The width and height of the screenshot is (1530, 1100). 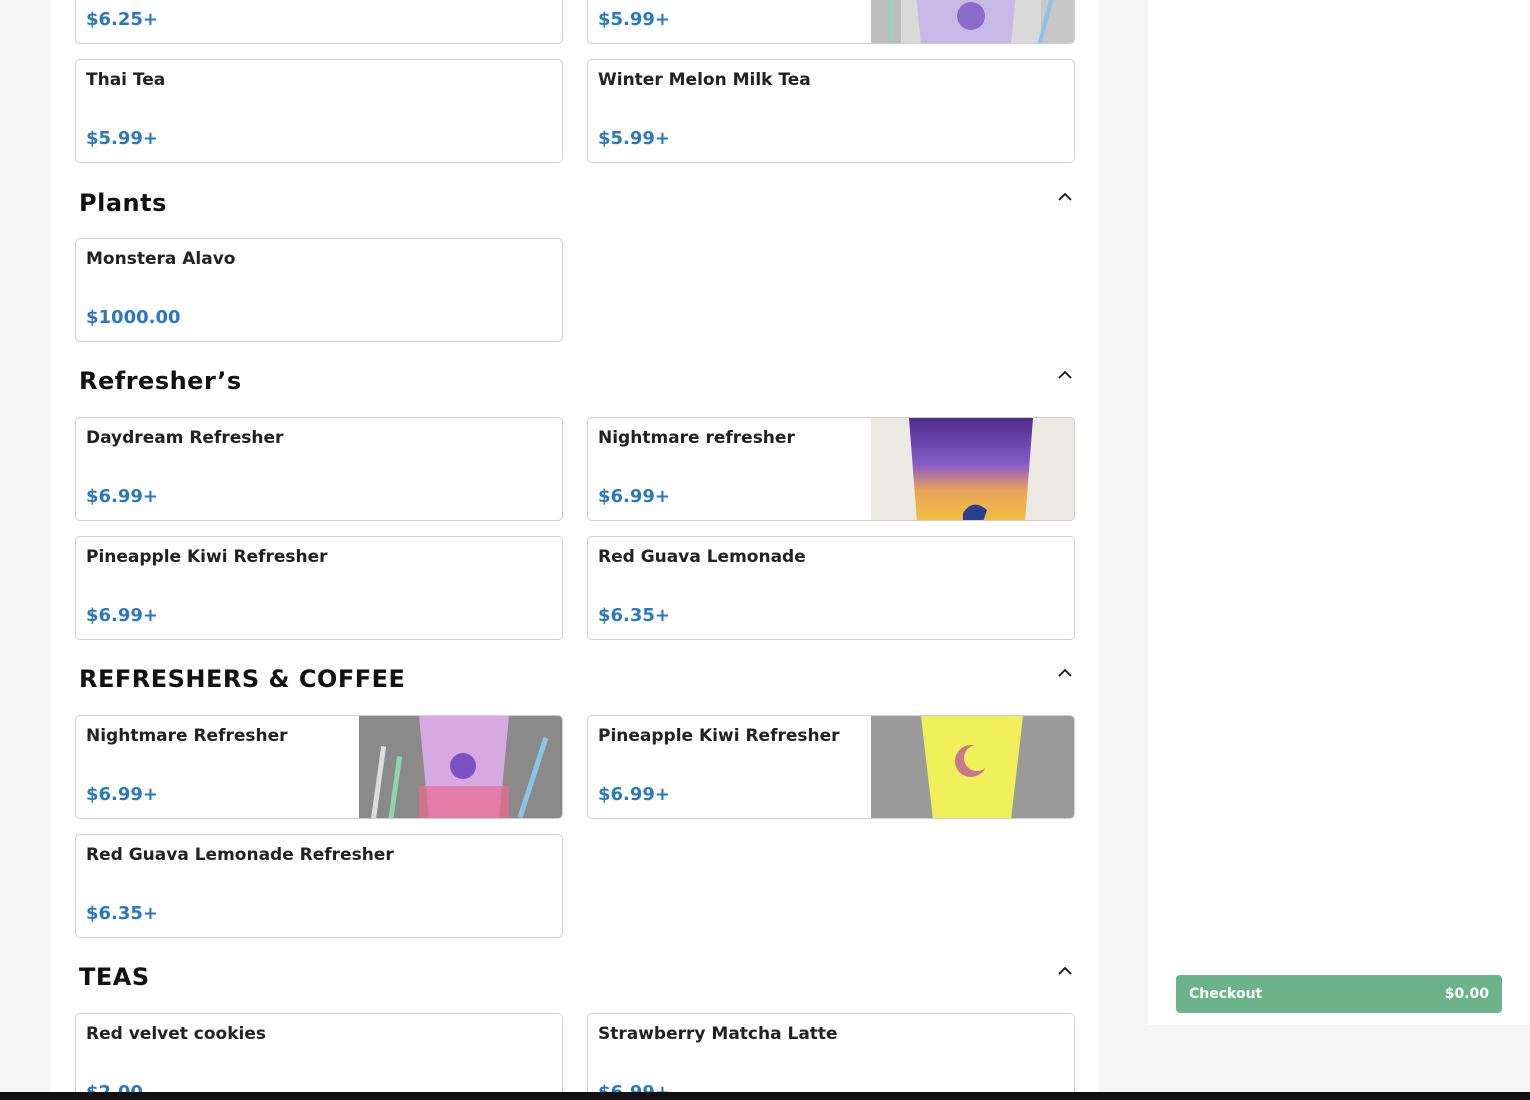 What do you see at coordinates (126, 80) in the screenshot?
I see `item-name: Thai Tea` at bounding box center [126, 80].